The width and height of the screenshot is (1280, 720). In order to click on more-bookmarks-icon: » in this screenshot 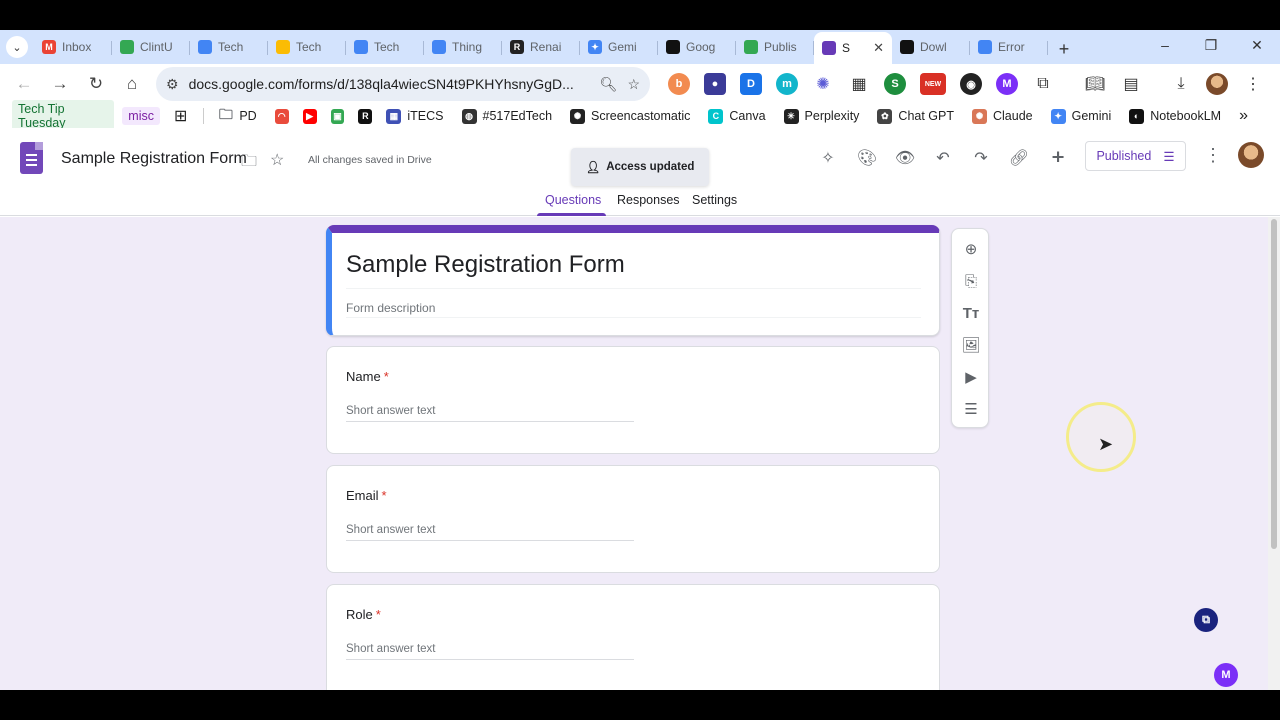, I will do `click(1243, 116)`.